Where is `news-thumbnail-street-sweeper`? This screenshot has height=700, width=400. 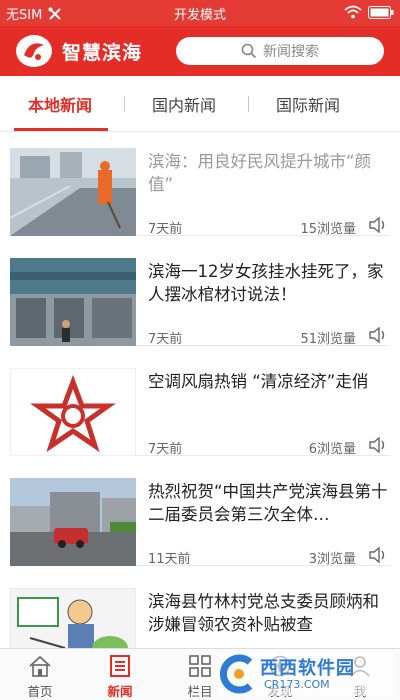
news-thumbnail-street-sweeper is located at coordinates (73, 192).